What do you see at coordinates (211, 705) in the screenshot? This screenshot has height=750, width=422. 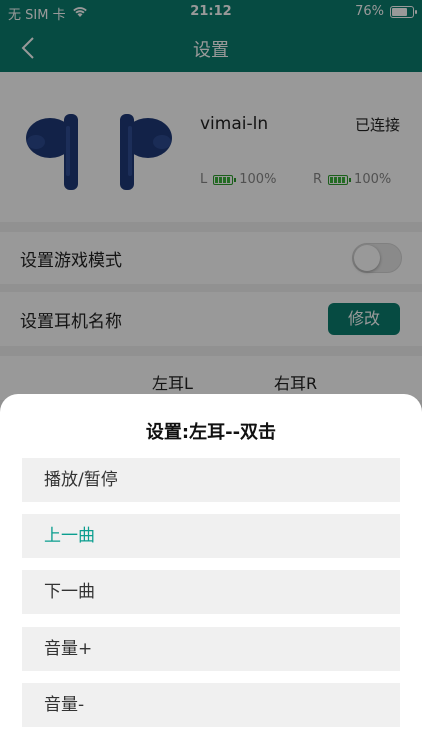 I see `option-volume-down: 音量-` at bounding box center [211, 705].